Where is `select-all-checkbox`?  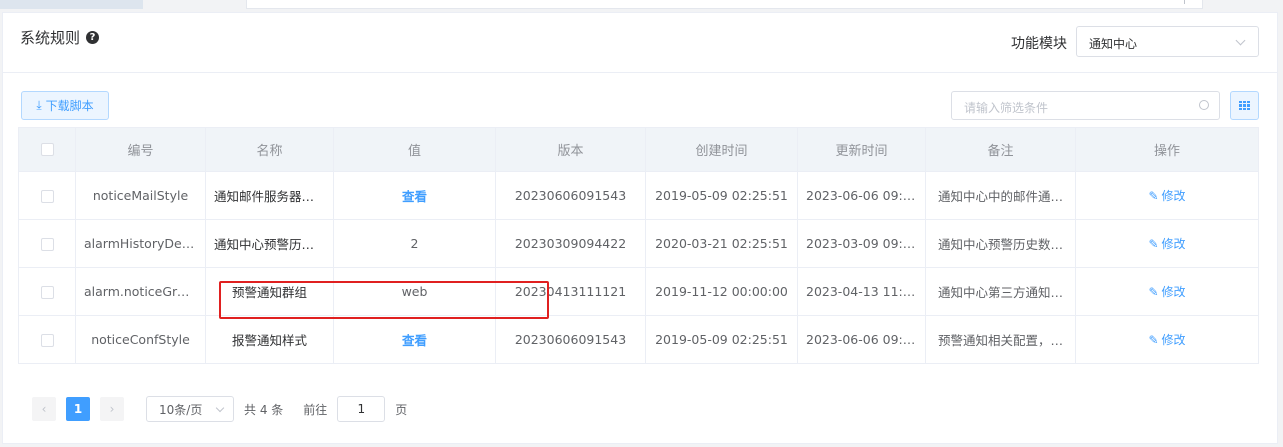
select-all-checkbox is located at coordinates (47, 149).